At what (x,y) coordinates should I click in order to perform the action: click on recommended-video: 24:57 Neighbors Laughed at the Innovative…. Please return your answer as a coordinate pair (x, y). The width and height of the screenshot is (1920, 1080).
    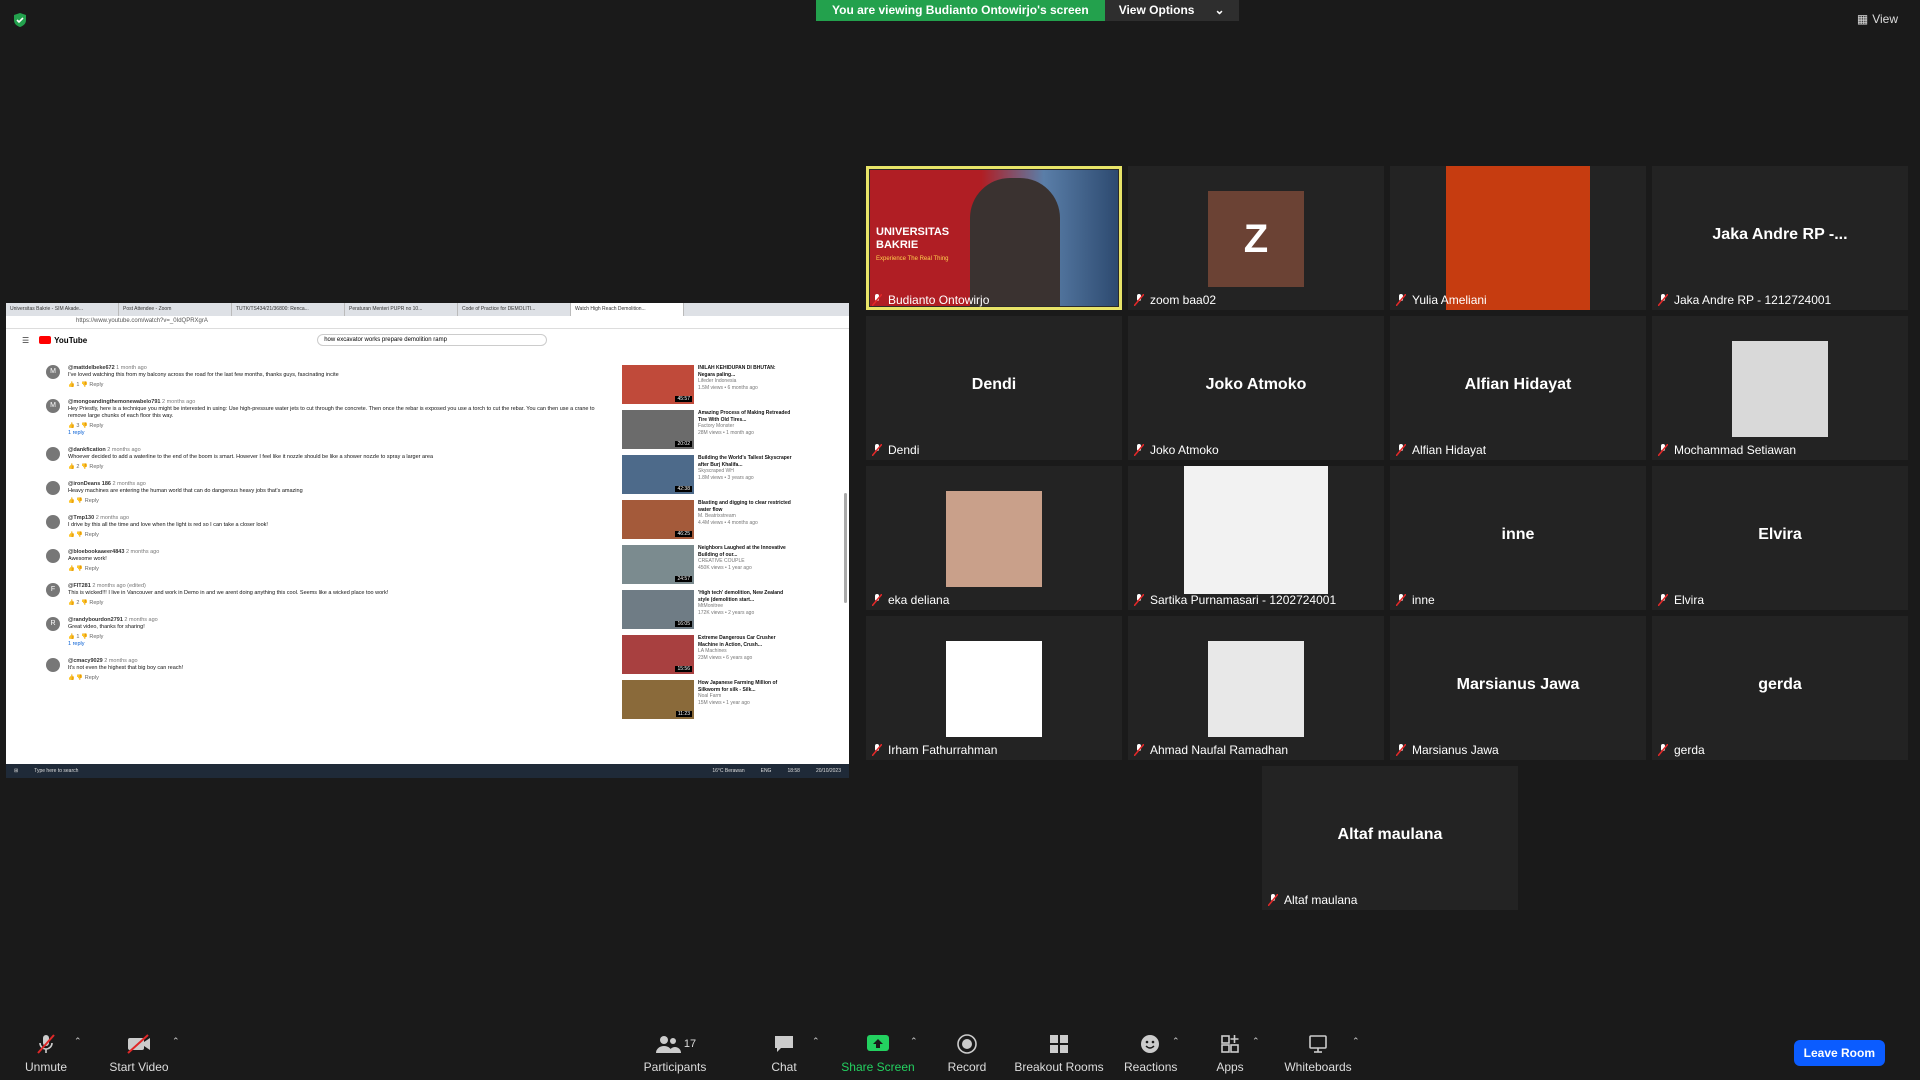
    Looking at the image, I should click on (707, 564).